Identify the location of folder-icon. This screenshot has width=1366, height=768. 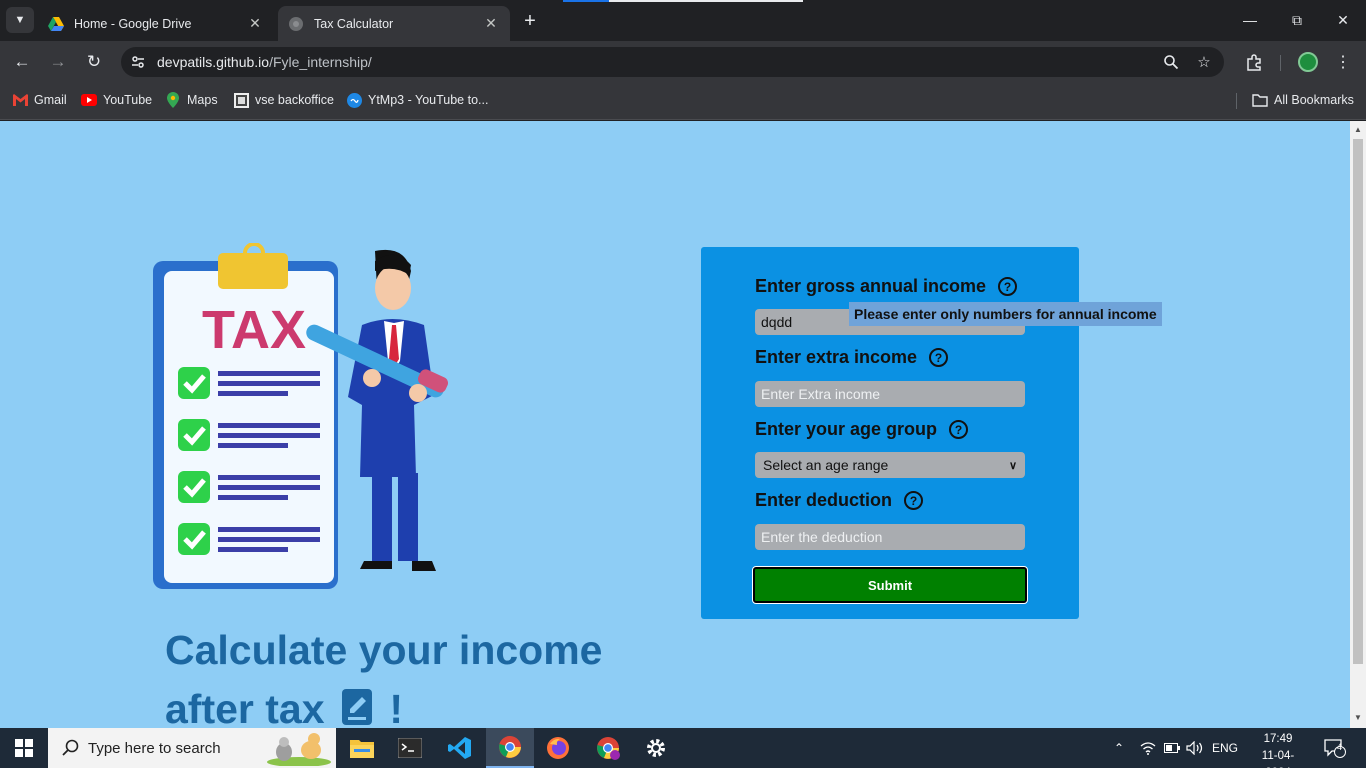
(1260, 100).